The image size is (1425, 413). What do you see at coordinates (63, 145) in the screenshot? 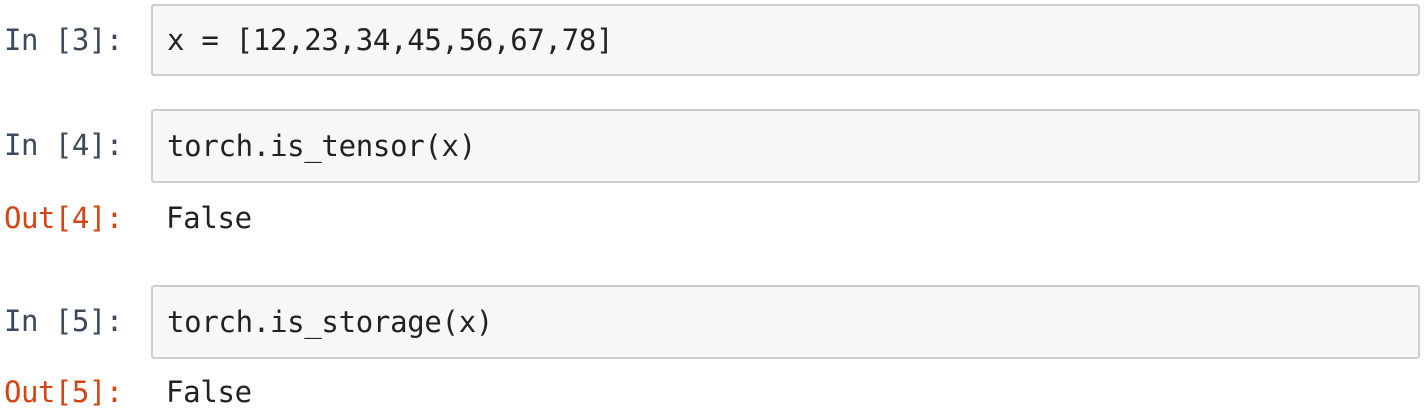
I see `input-prompt: In [4]:` at bounding box center [63, 145].